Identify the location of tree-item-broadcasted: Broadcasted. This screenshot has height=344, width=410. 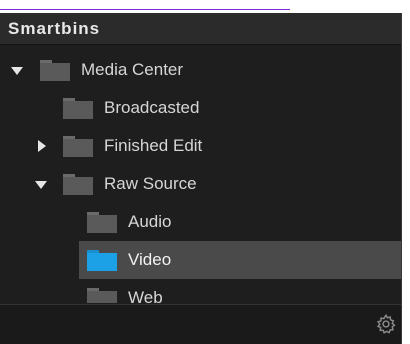
(200, 108).